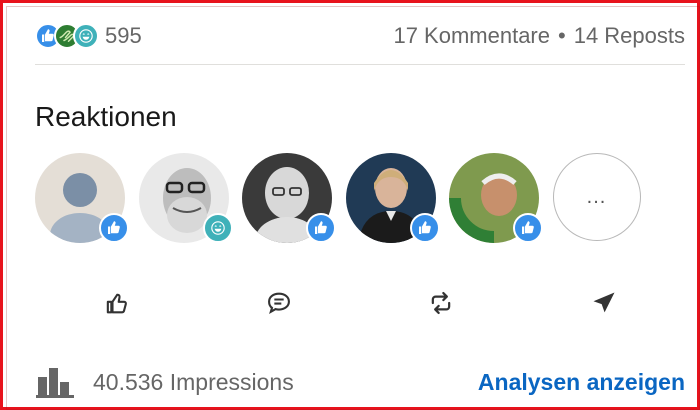 This screenshot has width=700, height=410. I want to click on bar-chart-icon, so click(55, 383).